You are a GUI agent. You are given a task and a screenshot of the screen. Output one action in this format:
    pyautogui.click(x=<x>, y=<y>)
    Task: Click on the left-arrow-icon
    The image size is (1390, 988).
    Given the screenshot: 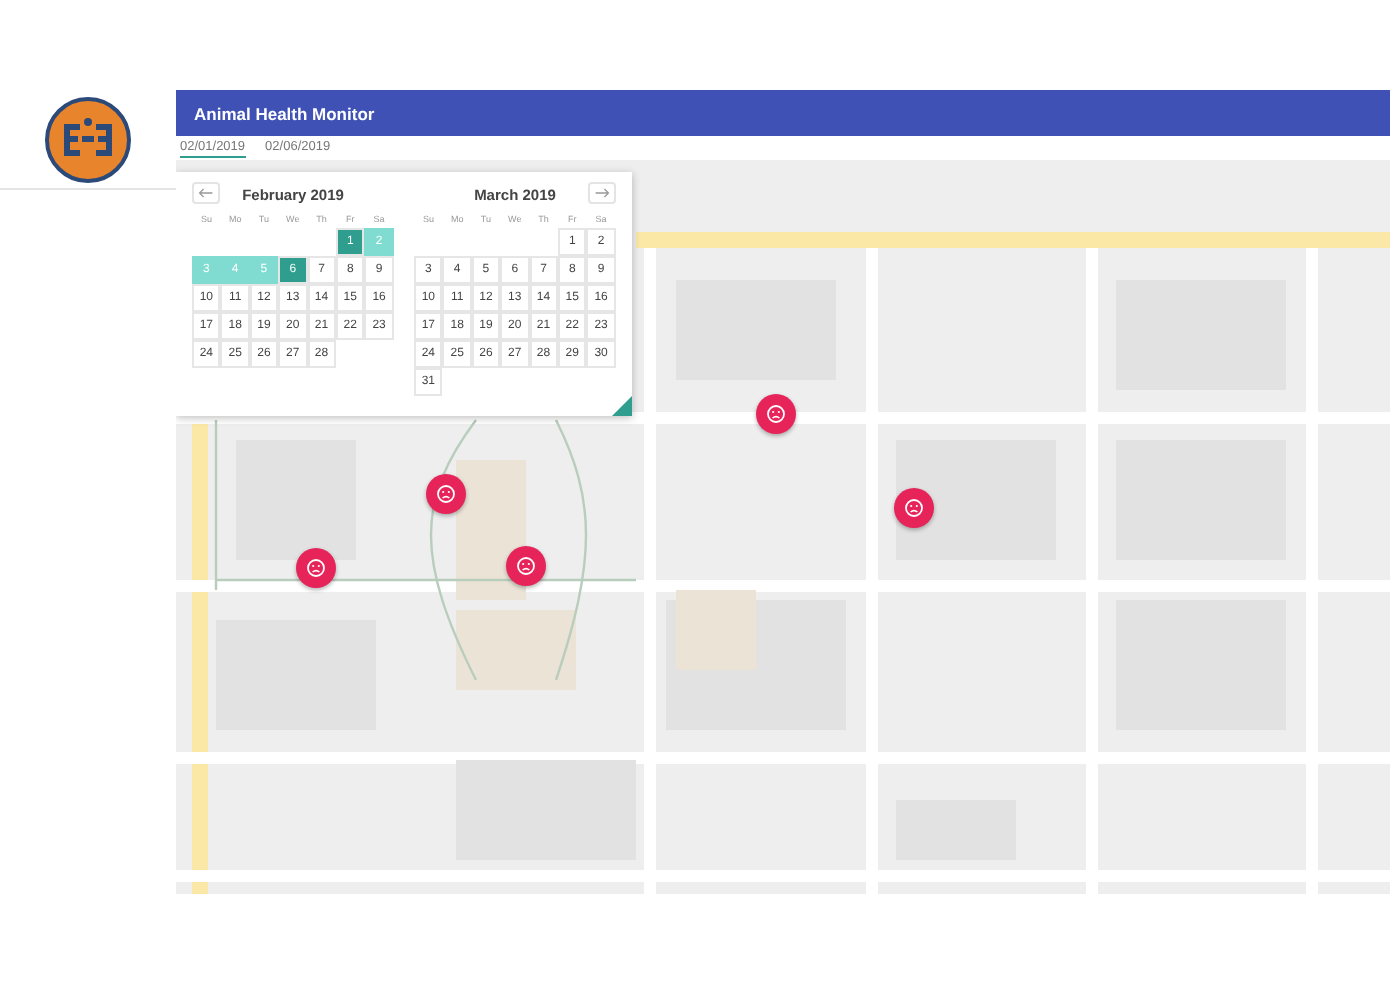 What is the action you would take?
    pyautogui.click(x=206, y=193)
    